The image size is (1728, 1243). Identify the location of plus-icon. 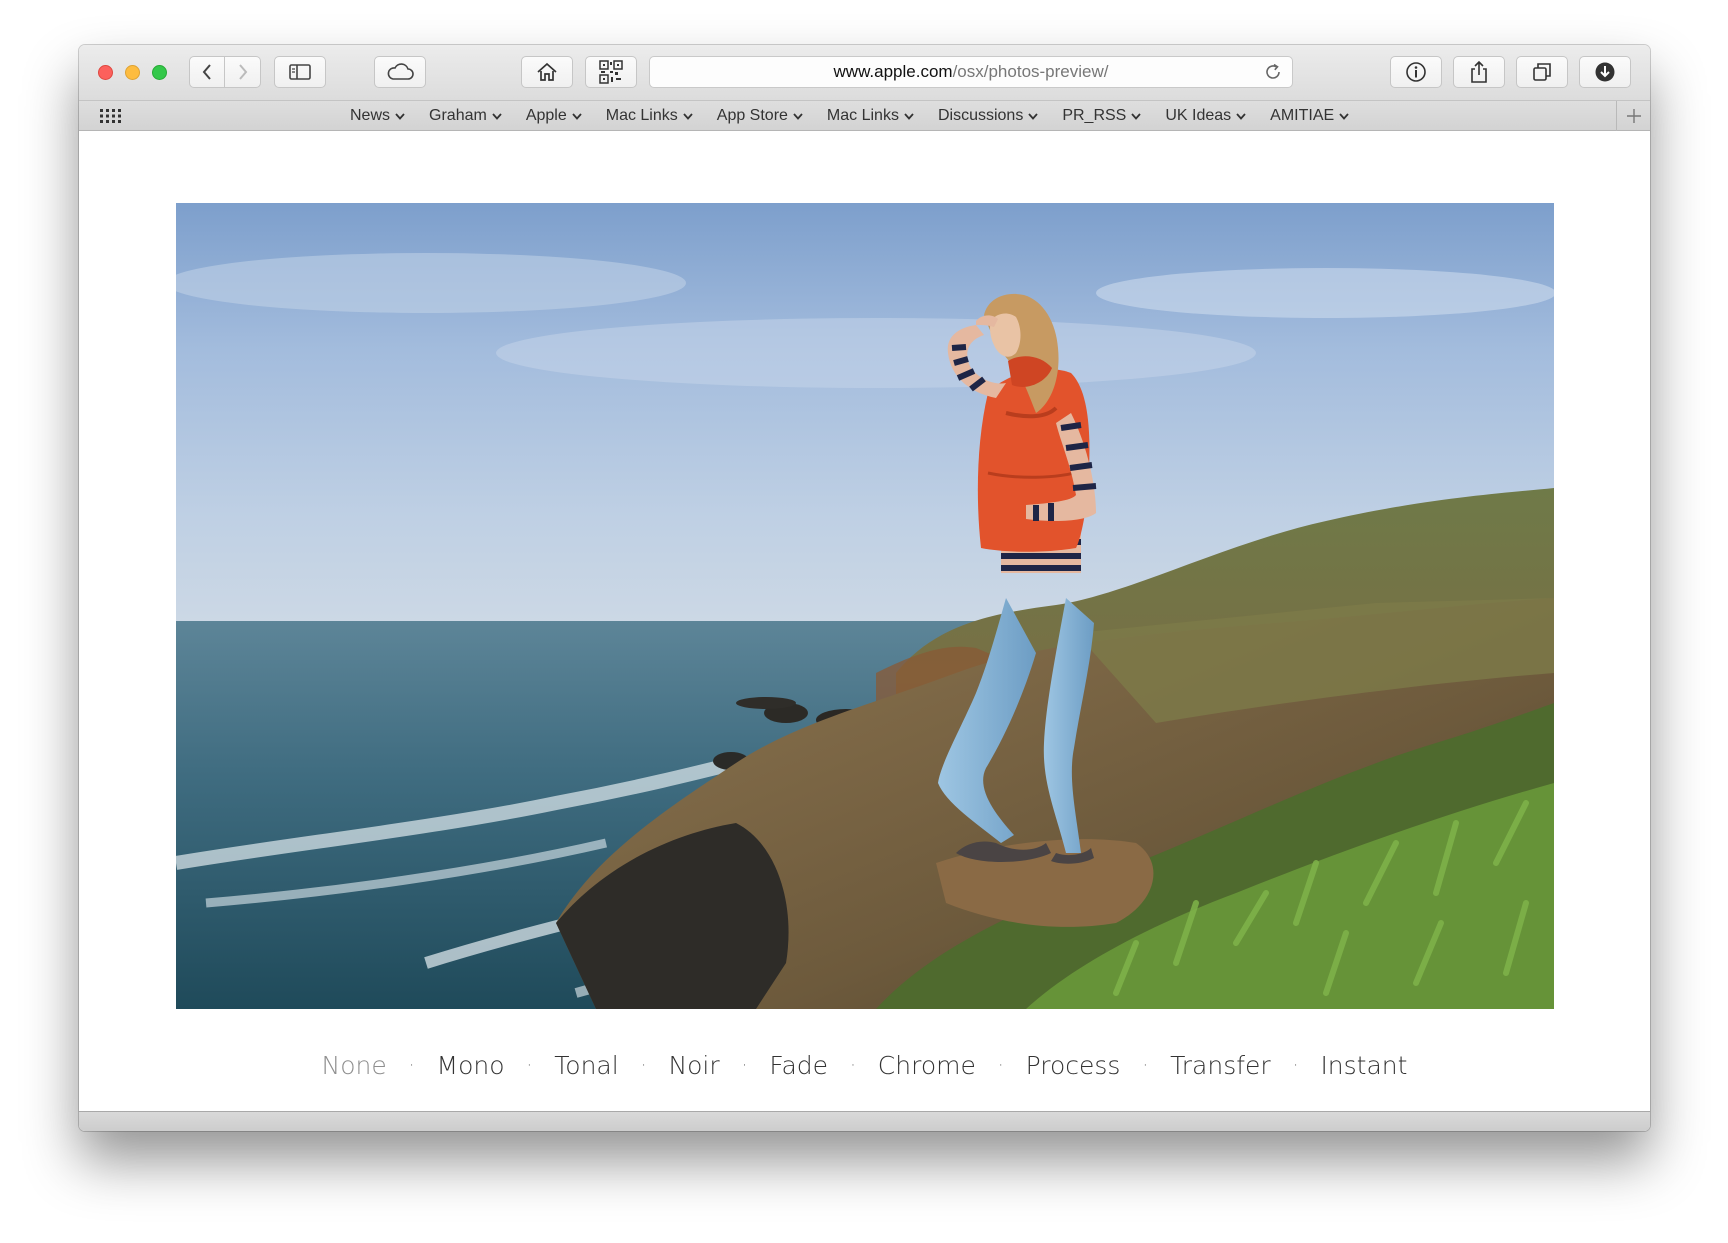
(1633, 116).